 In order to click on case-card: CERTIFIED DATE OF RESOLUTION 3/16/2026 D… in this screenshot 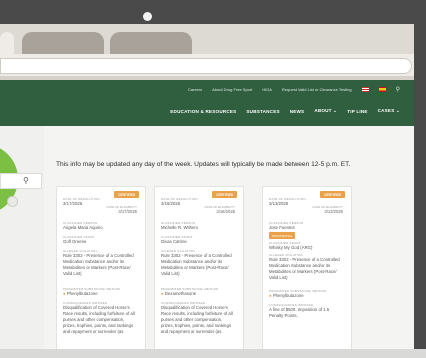, I will do `click(199, 267)`.